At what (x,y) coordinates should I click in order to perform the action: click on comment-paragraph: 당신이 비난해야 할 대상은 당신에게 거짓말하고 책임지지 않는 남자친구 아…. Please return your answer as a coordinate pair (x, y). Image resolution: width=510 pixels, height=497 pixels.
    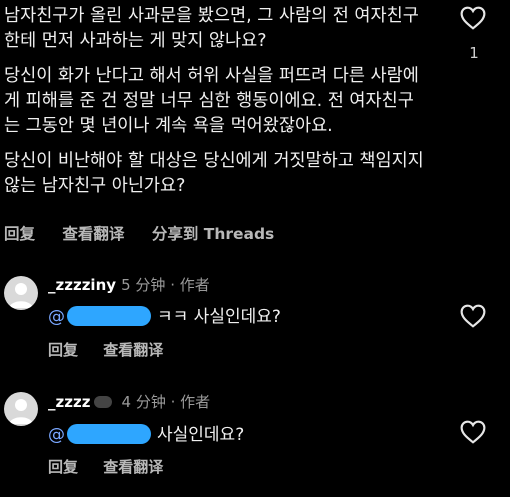
    Looking at the image, I should click on (214, 173).